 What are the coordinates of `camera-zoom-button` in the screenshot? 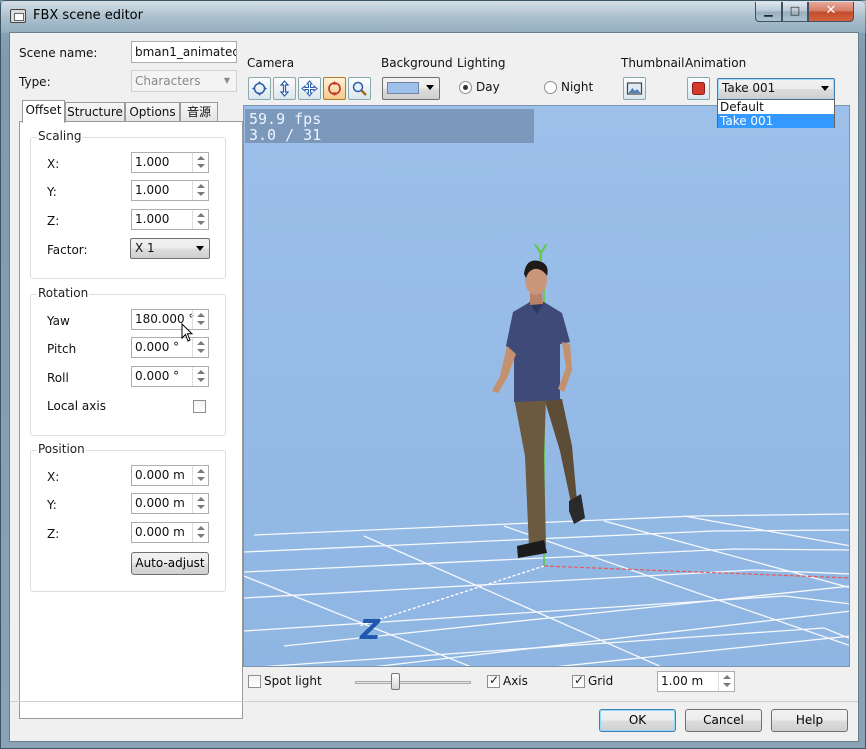 It's located at (359, 88).